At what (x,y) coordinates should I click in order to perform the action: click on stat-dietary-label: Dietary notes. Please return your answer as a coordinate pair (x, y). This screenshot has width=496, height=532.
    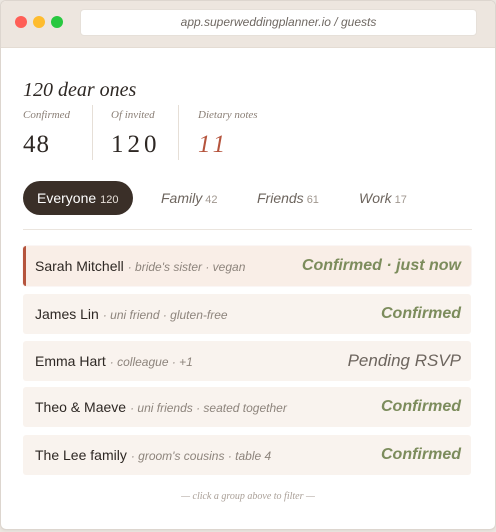
    Looking at the image, I should click on (228, 115).